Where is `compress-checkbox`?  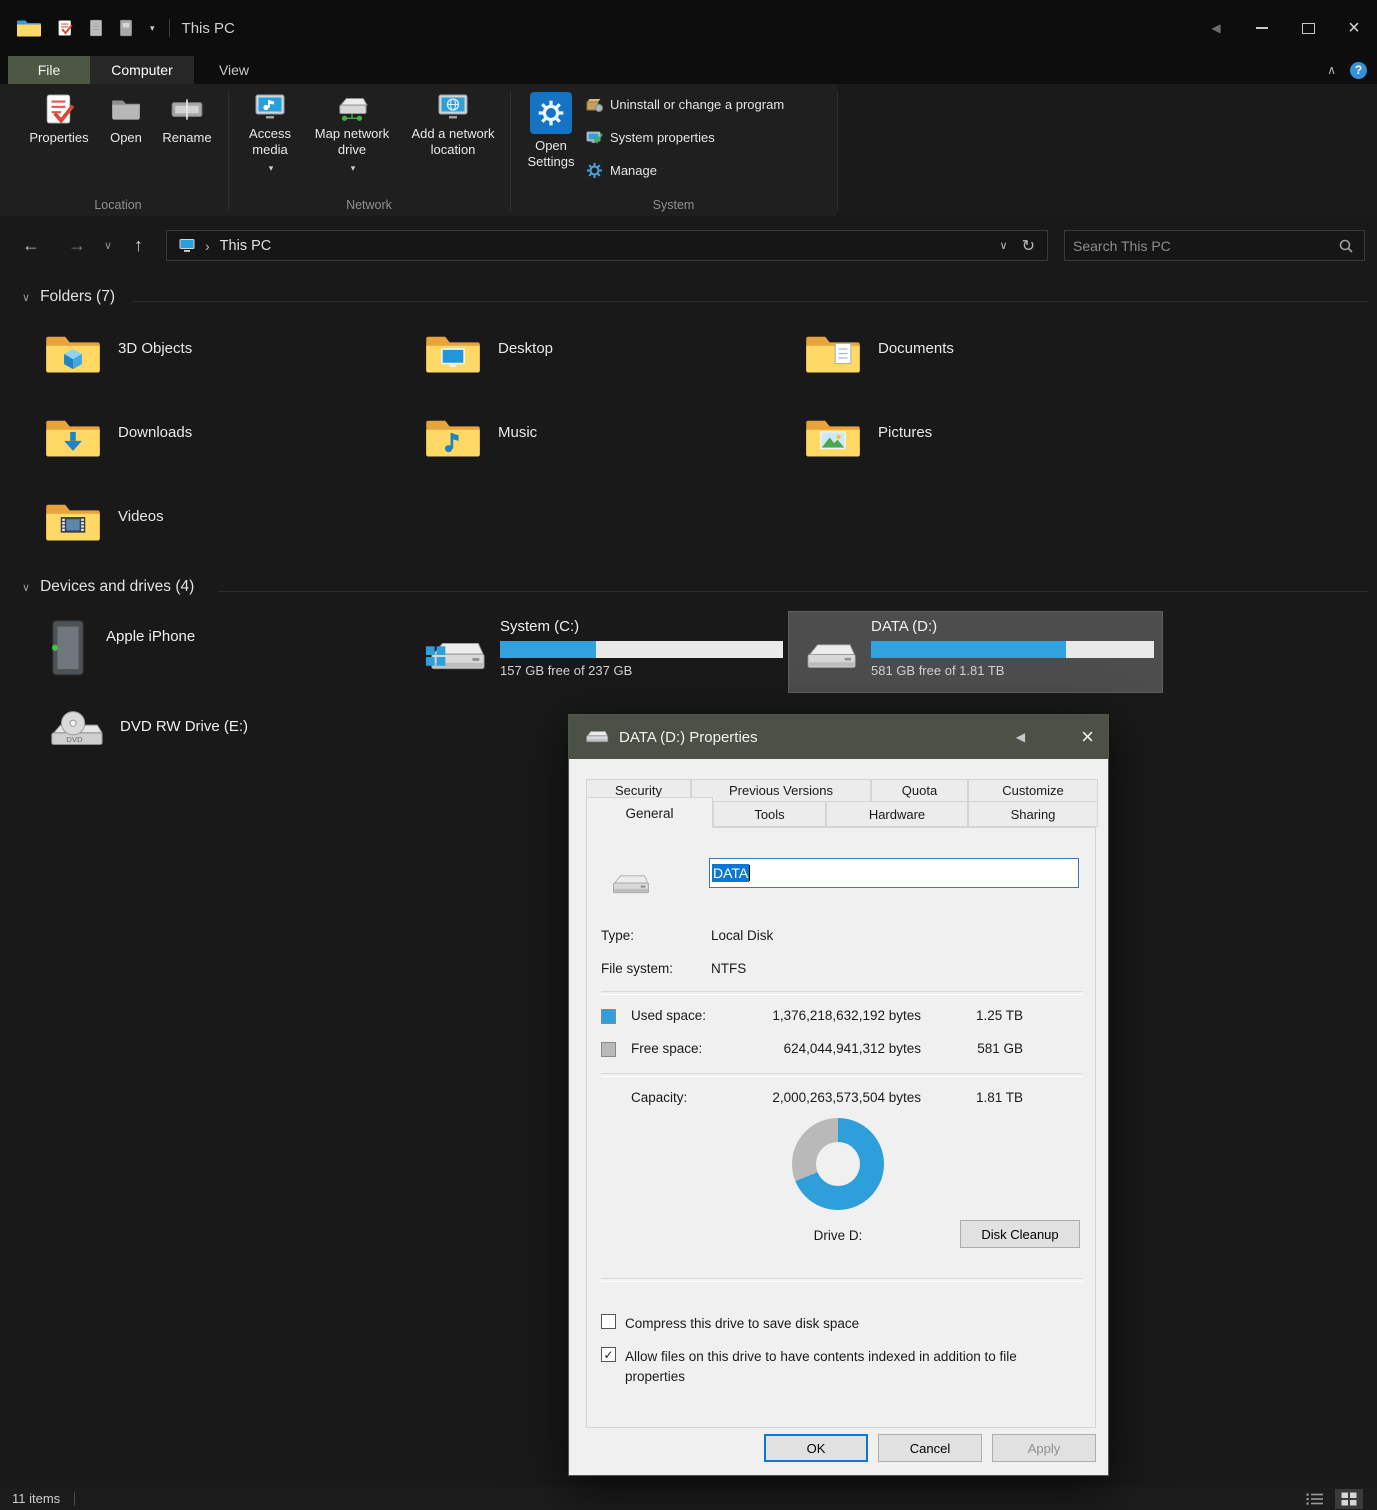 compress-checkbox is located at coordinates (608, 1321).